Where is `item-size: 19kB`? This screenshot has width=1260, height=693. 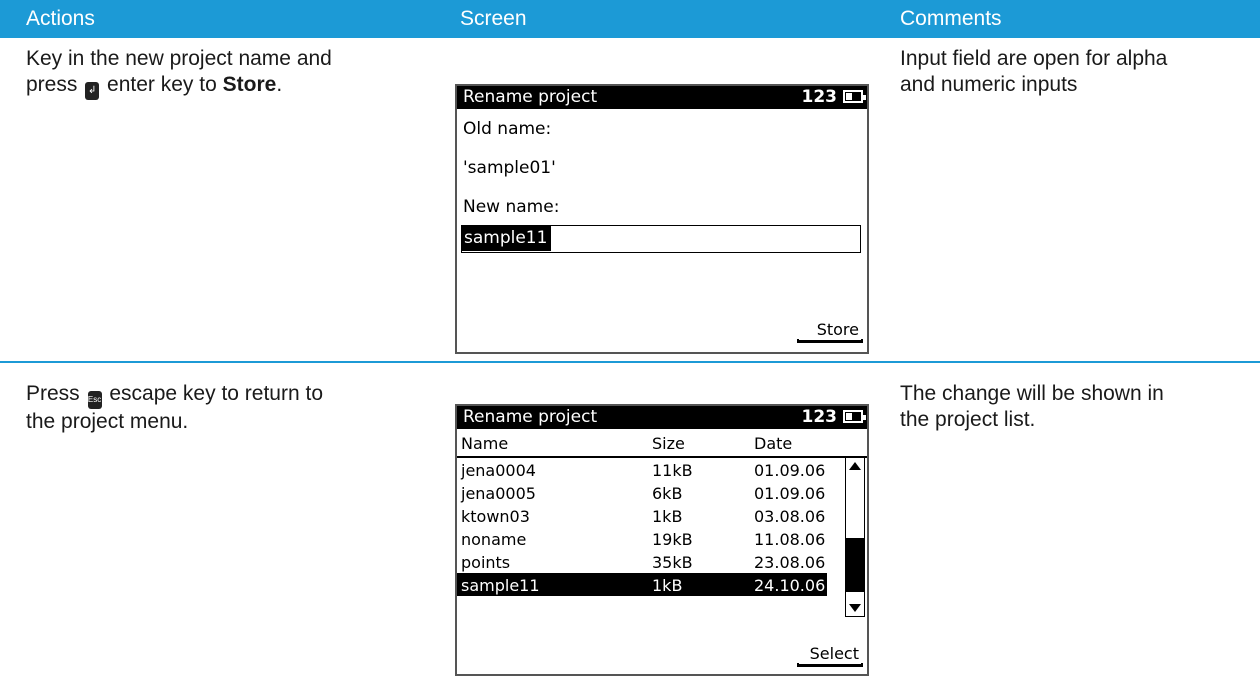
item-size: 19kB is located at coordinates (672, 539).